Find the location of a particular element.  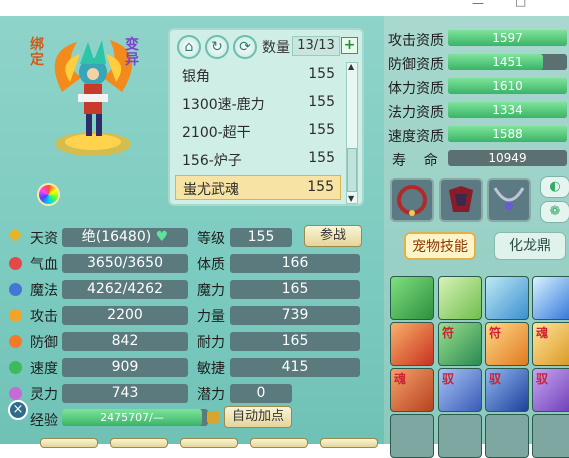

scroll-down-icon: ▼ is located at coordinates (351, 198).